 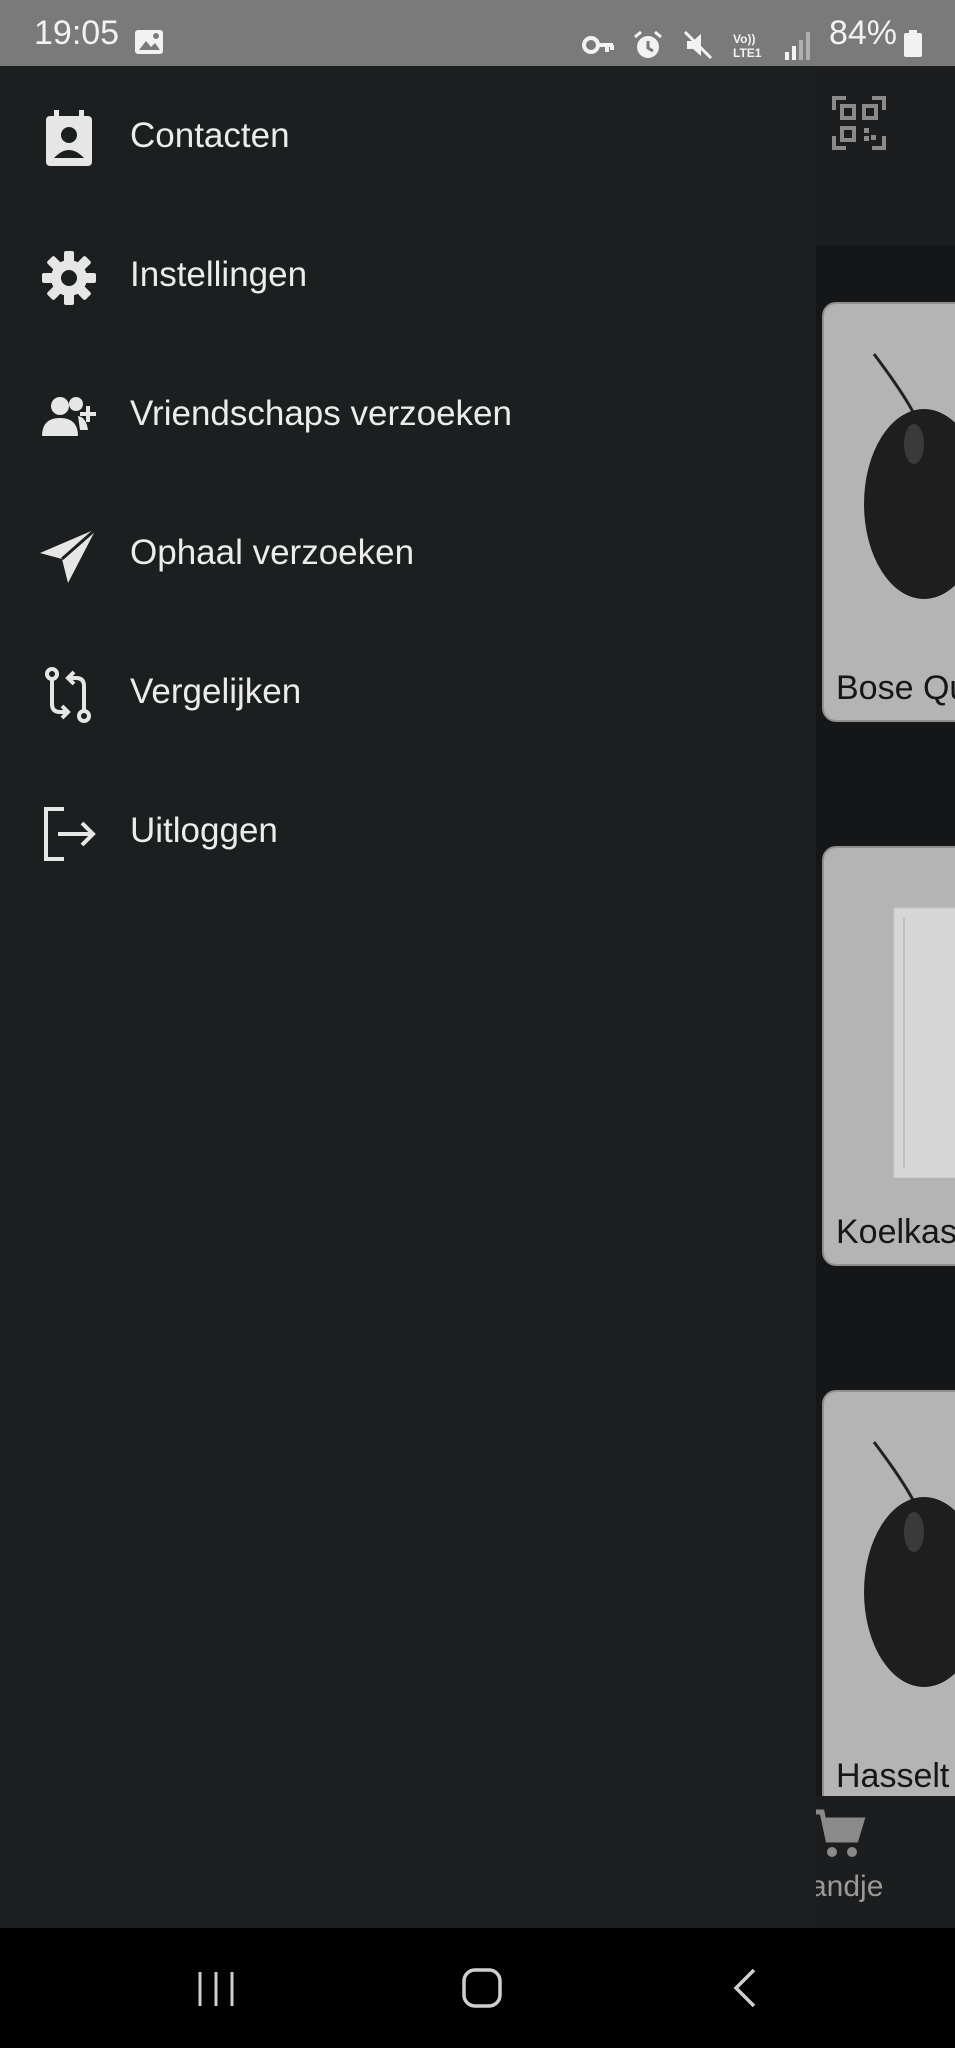 What do you see at coordinates (216, 1988) in the screenshot?
I see `recent-apps-icon` at bounding box center [216, 1988].